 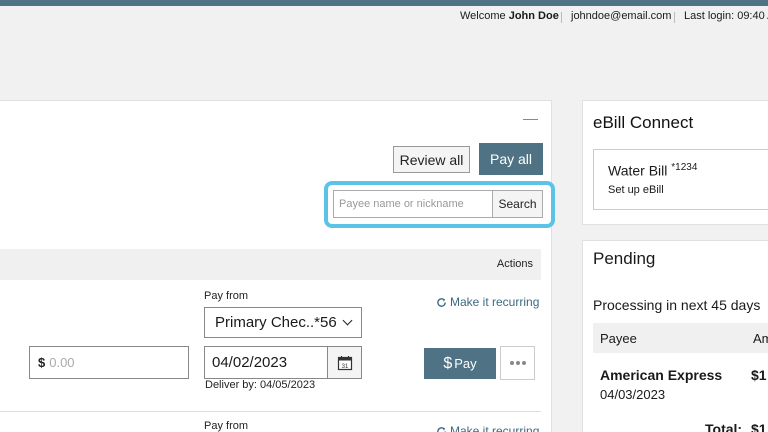 I want to click on pending-row-amount: $1, so click(x=759, y=375).